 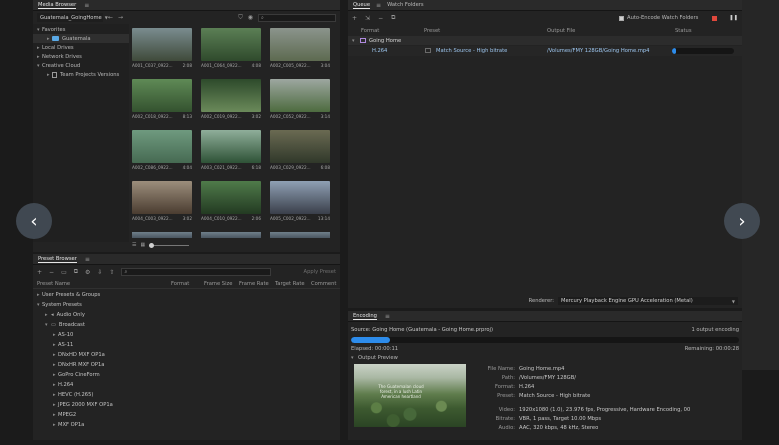 I want to click on clip-thumbnail: A002_C086_0922... 4:04, so click(x=162, y=151).